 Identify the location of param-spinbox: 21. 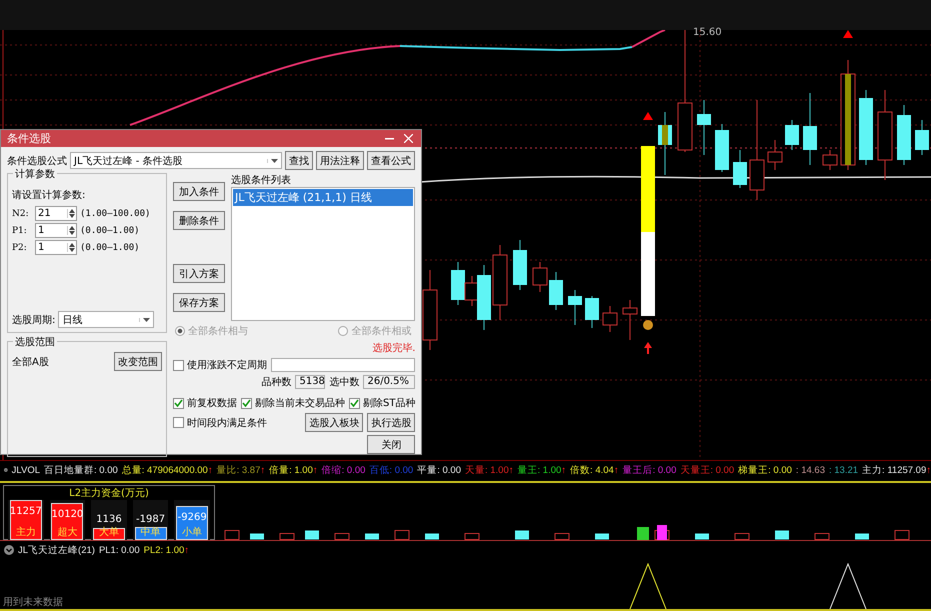
(56, 213).